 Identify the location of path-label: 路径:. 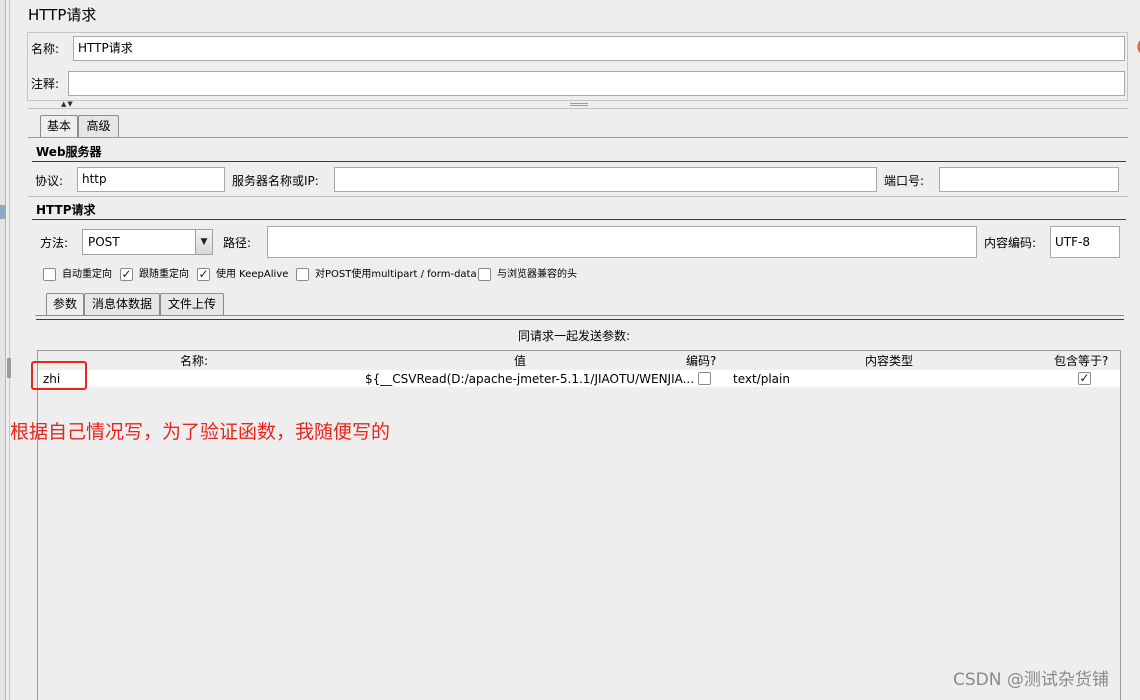
(237, 243).